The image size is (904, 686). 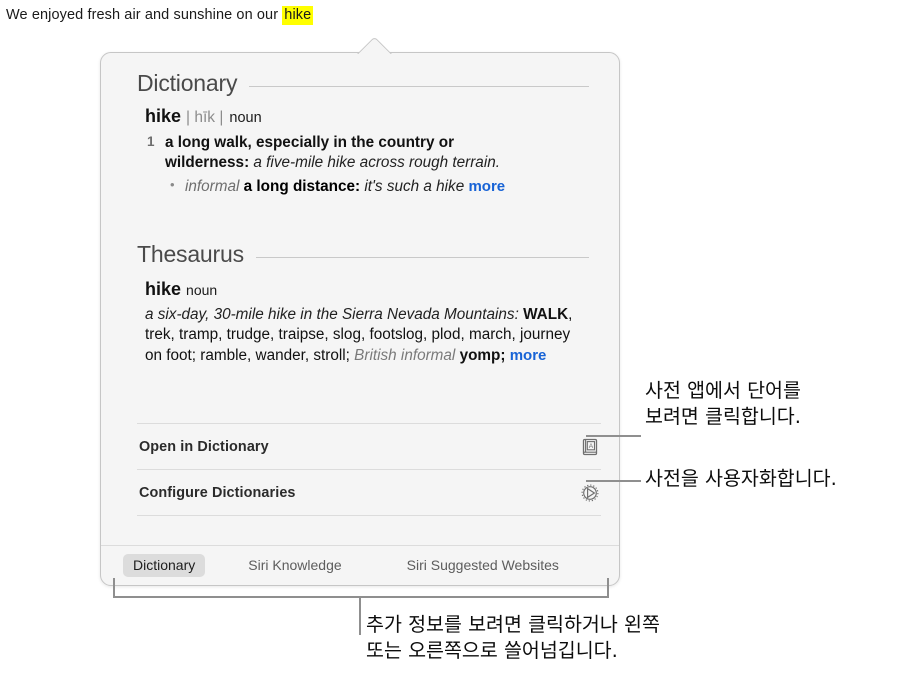 I want to click on open-in-dictionary-label: Open in Dictionary, so click(x=204, y=446).